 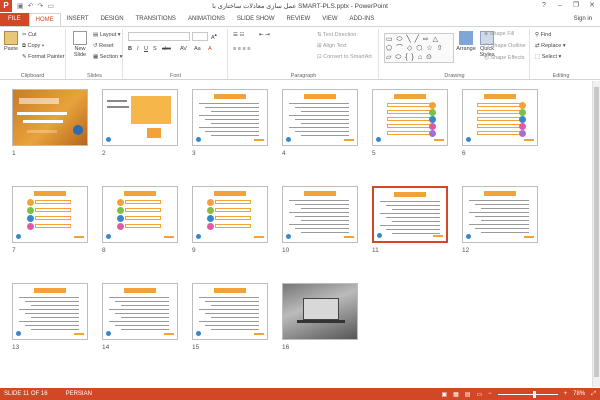 I want to click on paste-button: Paste, so click(x=11, y=41).